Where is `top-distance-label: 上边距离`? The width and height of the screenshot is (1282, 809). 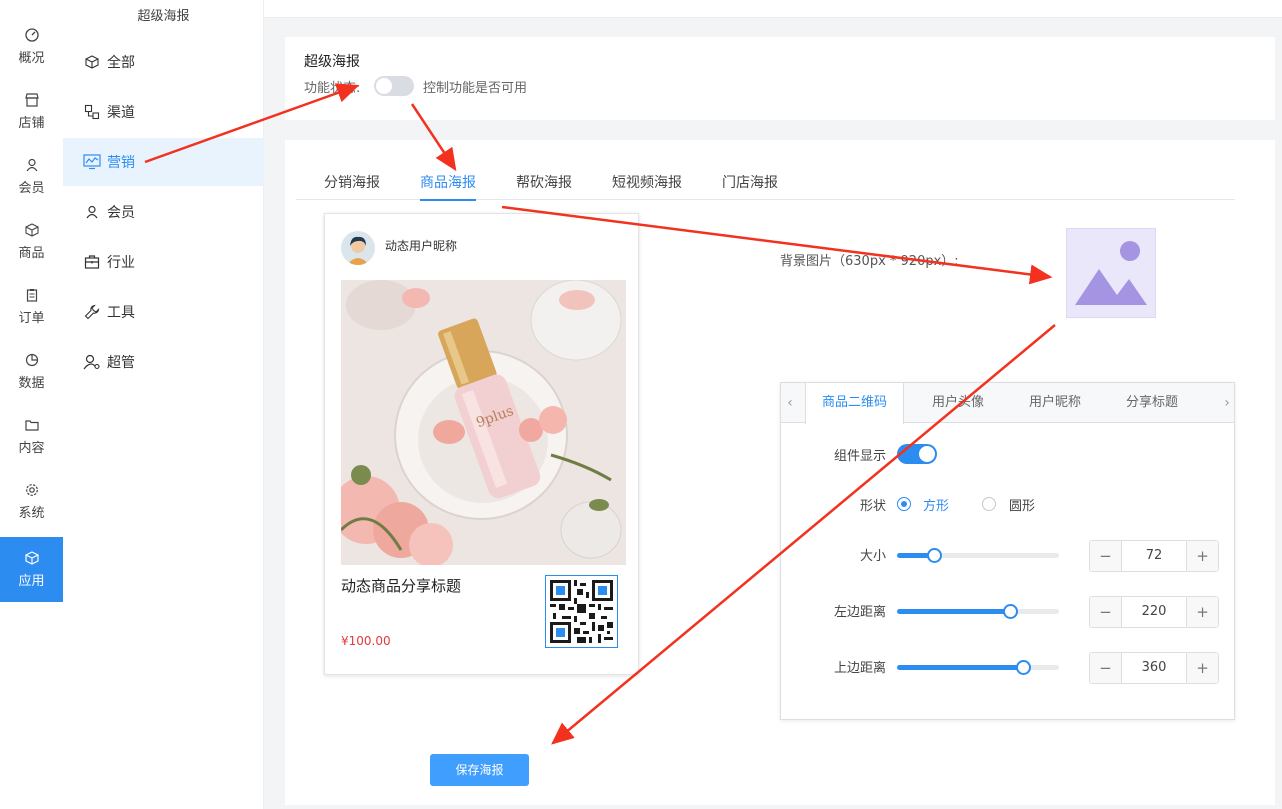 top-distance-label: 上边距离 is located at coordinates (859, 668).